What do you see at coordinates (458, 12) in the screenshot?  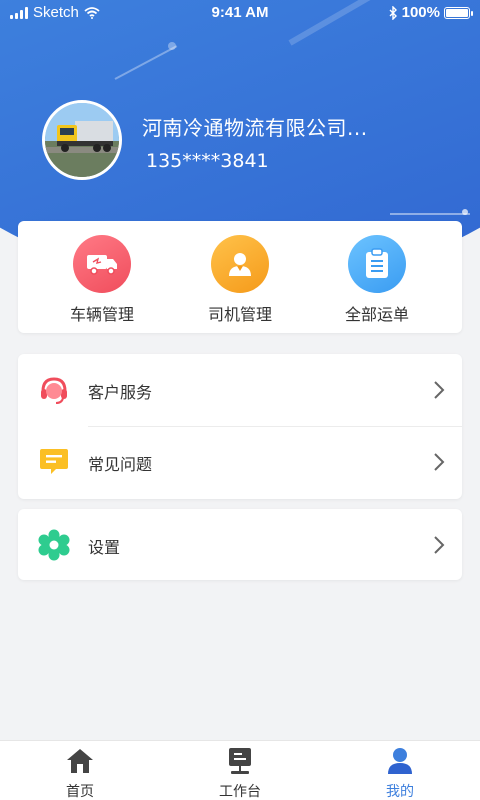 I see `battery-icon` at bounding box center [458, 12].